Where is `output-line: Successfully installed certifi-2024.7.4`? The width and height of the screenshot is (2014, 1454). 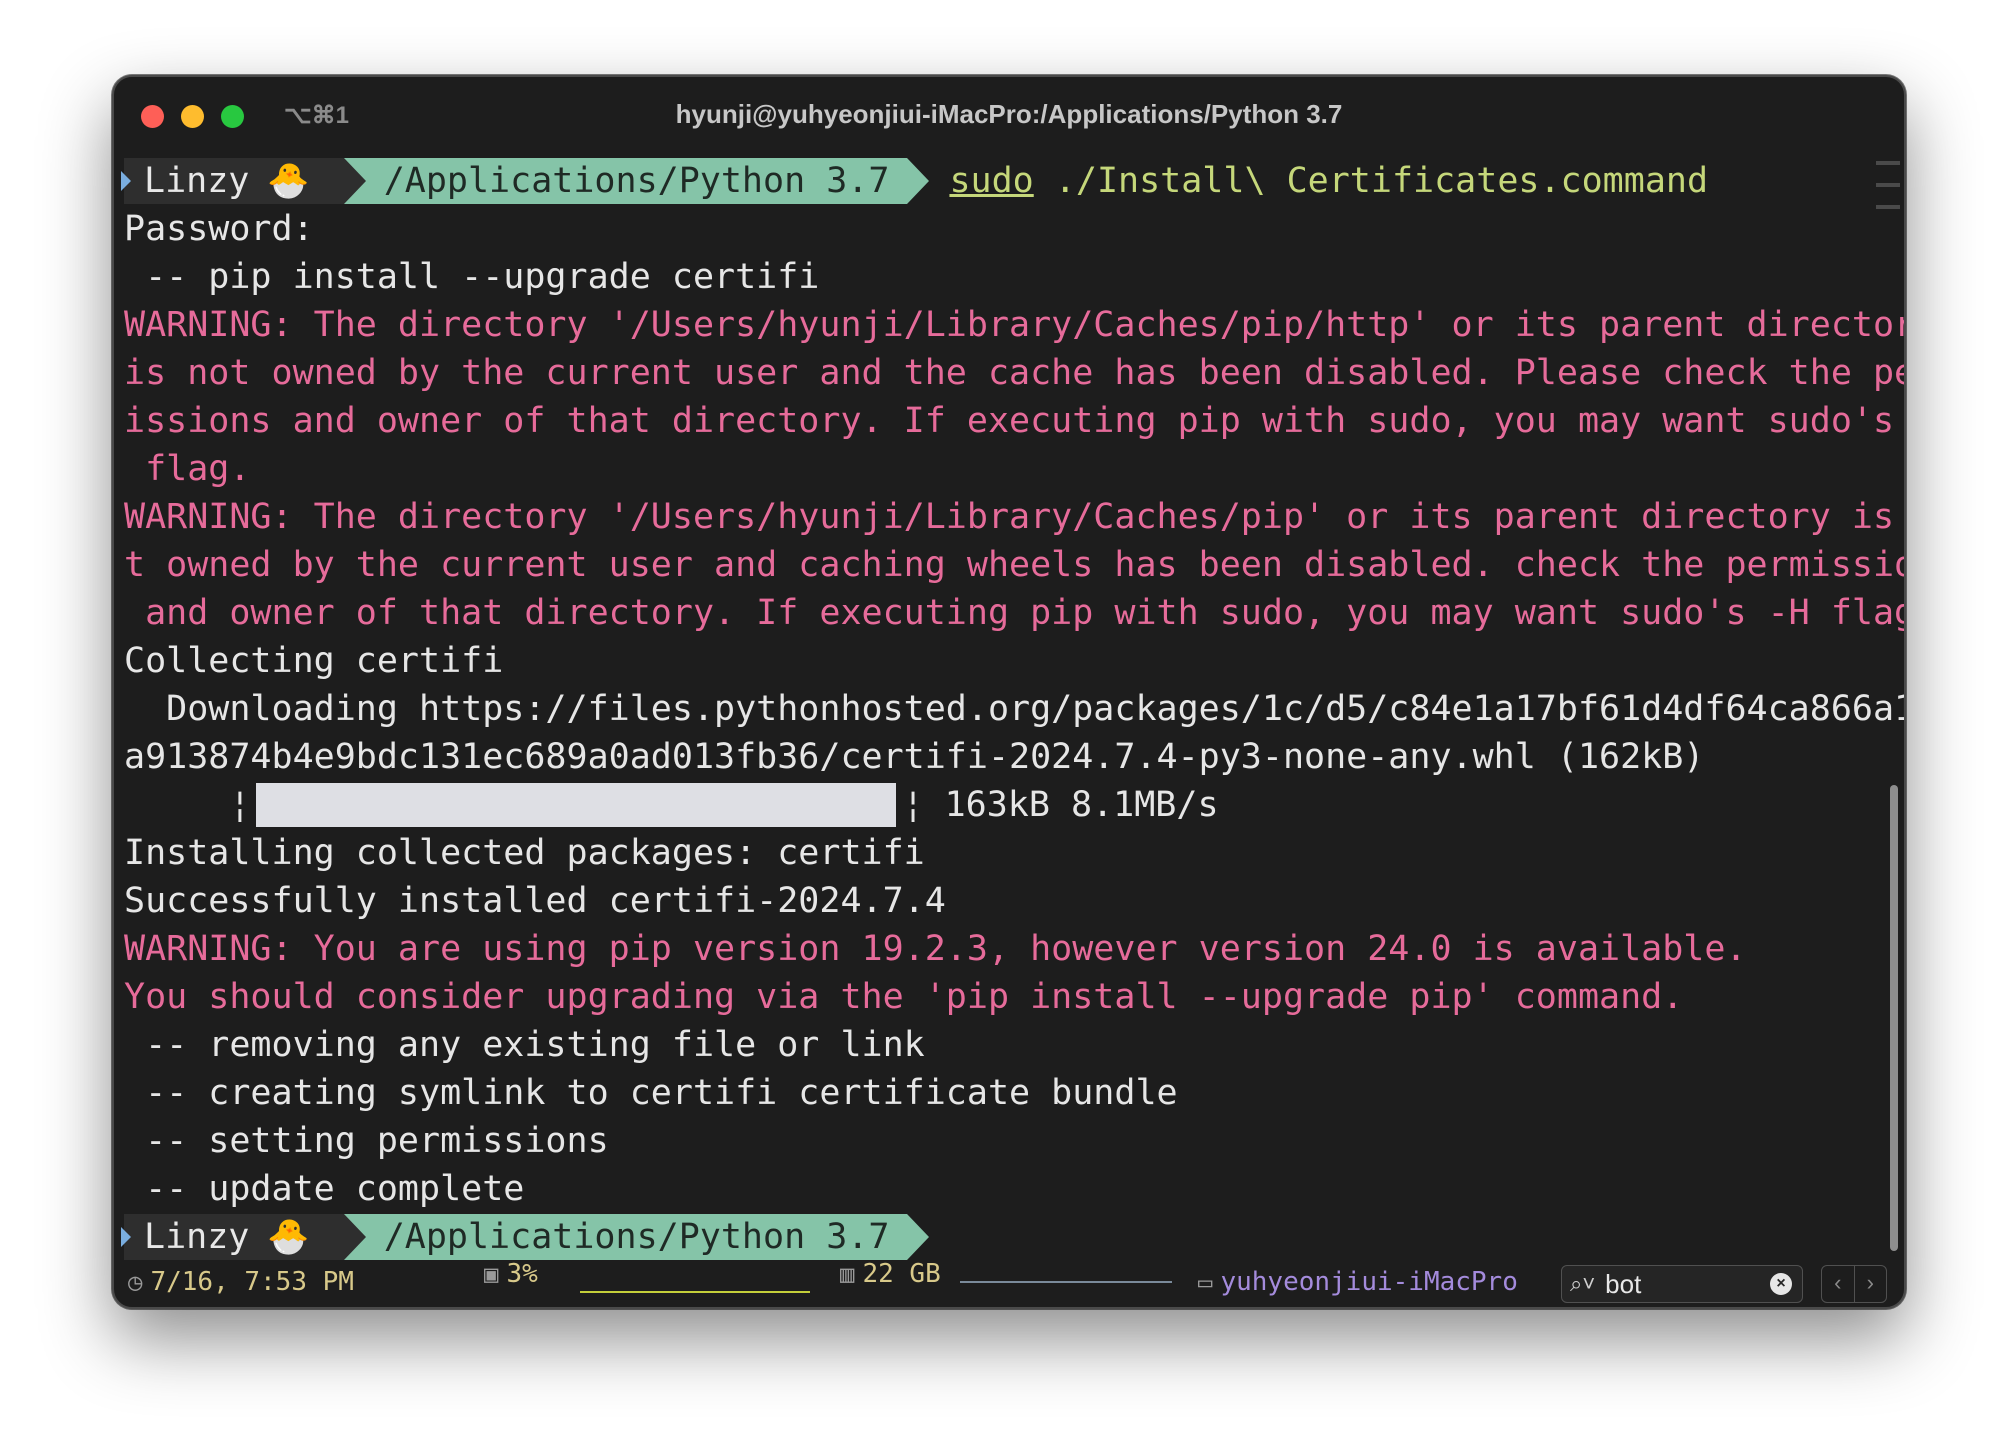 output-line: Successfully installed certifi-2024.7.4 is located at coordinates (535, 901).